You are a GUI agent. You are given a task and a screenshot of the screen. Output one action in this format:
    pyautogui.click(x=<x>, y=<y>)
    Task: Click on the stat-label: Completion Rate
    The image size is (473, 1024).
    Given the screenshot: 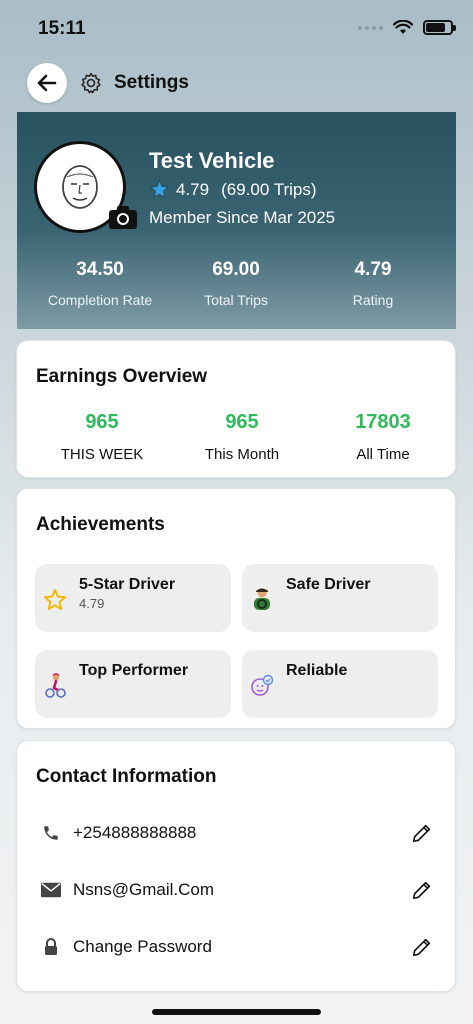 What is the action you would take?
    pyautogui.click(x=100, y=300)
    